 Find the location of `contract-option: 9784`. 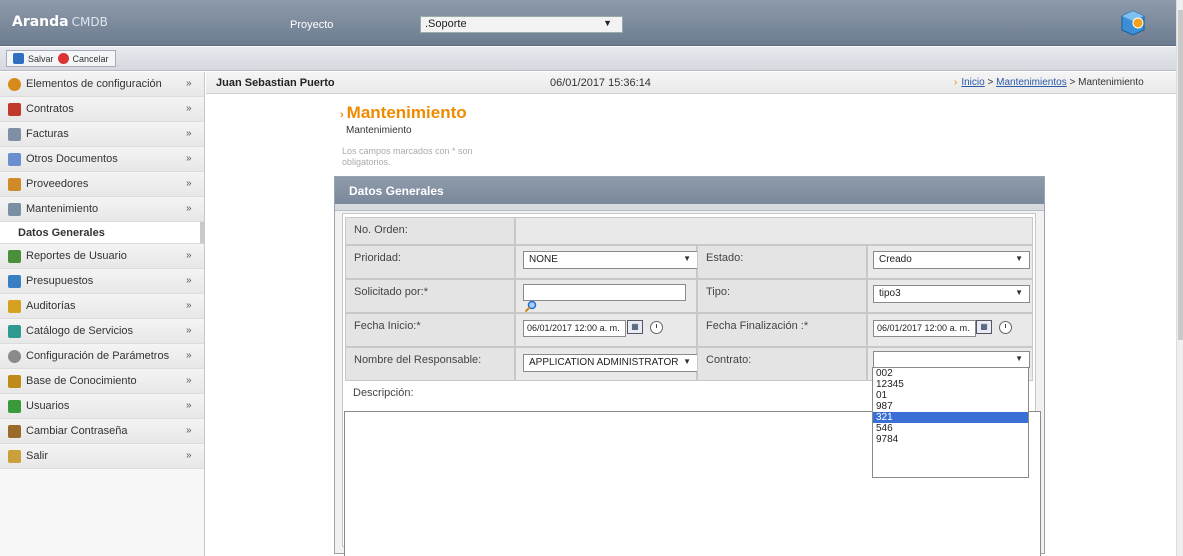

contract-option: 9784 is located at coordinates (950, 439).